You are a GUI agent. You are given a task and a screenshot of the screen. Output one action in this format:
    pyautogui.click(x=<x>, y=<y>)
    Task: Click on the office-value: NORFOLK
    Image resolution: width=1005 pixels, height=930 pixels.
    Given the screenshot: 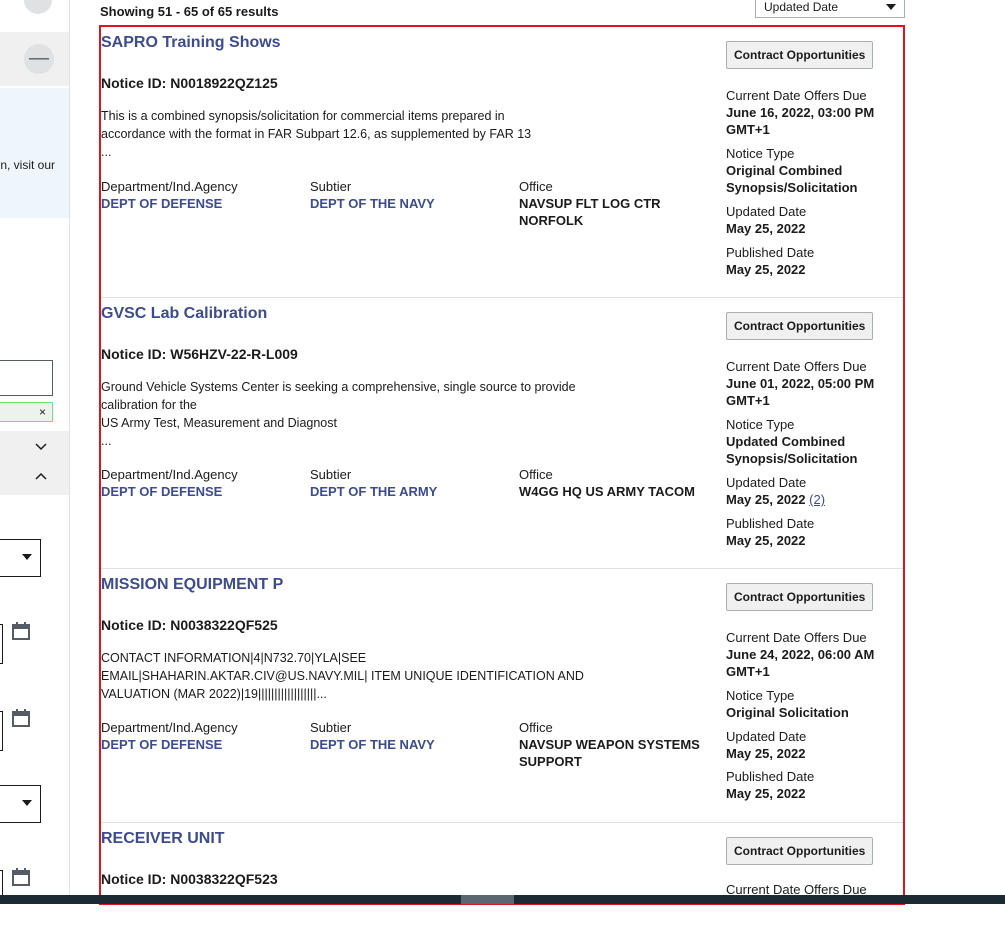 What is the action you would take?
    pyautogui.click(x=551, y=220)
    